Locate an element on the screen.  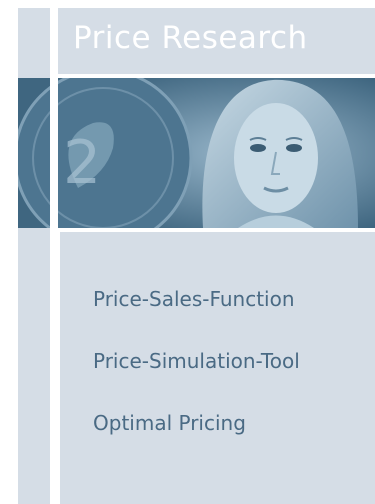
menu-item-optimal-pricing: Optimal Pricing is located at coordinates (169, 423).